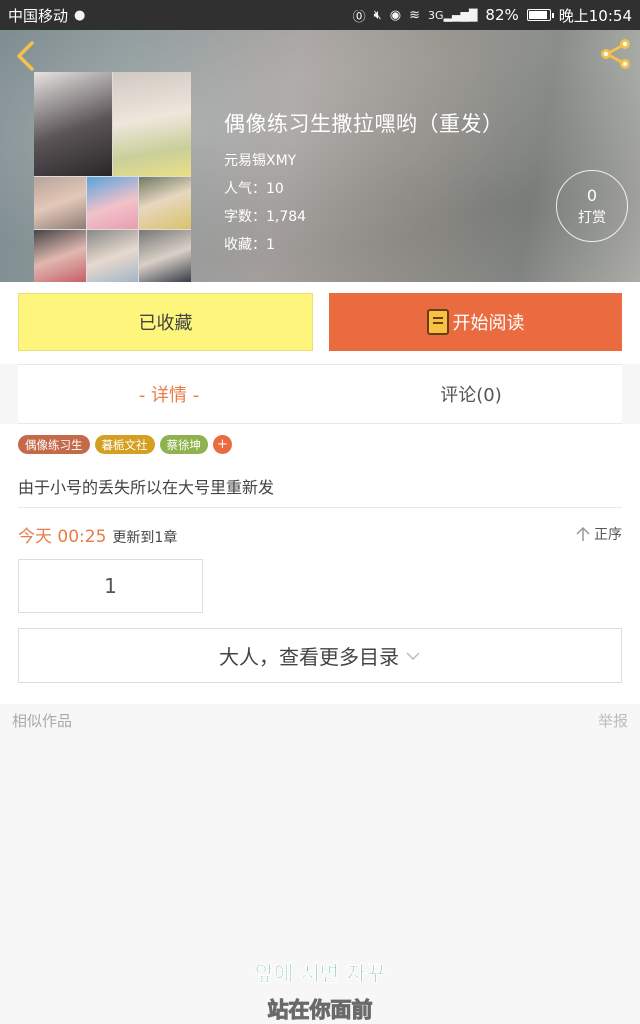  I want to click on similar-works-label: 相似作品, so click(42, 721).